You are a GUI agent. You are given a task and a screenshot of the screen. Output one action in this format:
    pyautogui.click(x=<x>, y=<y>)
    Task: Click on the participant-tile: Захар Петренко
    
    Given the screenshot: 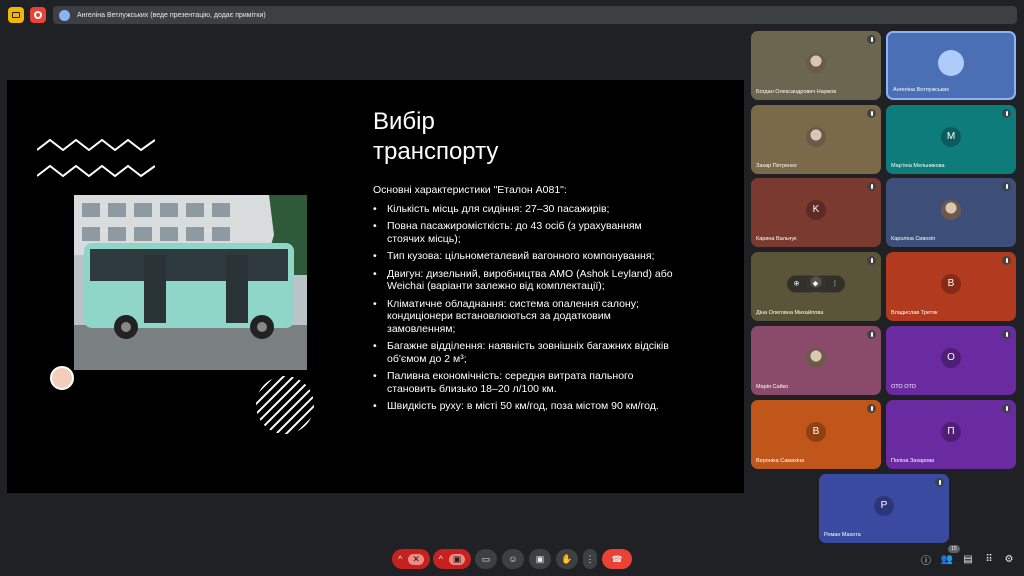 What is the action you would take?
    pyautogui.click(x=816, y=139)
    